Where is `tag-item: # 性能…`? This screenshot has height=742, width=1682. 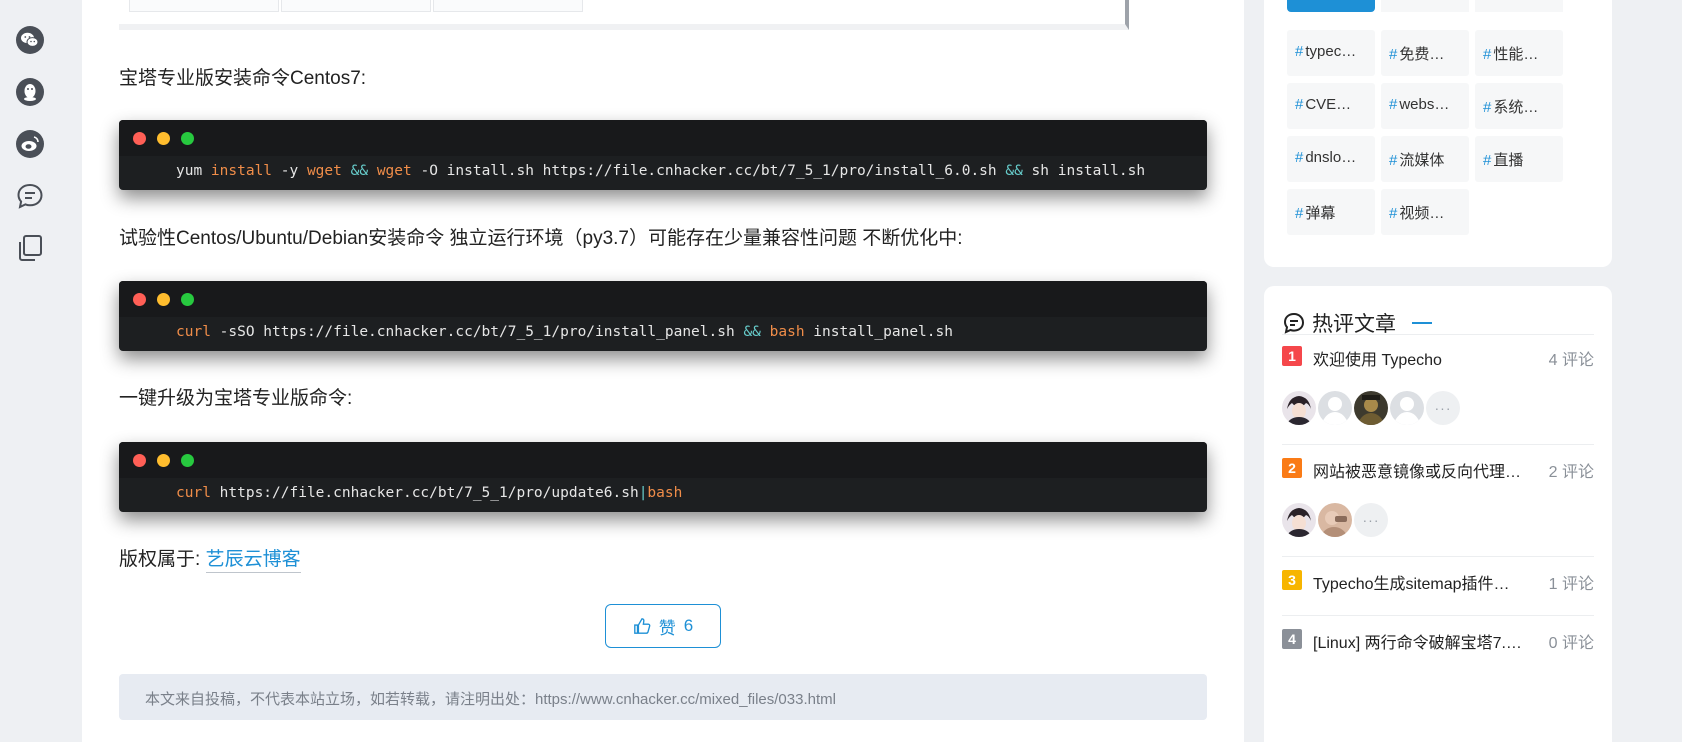
tag-item: # 性能… is located at coordinates (1519, 53).